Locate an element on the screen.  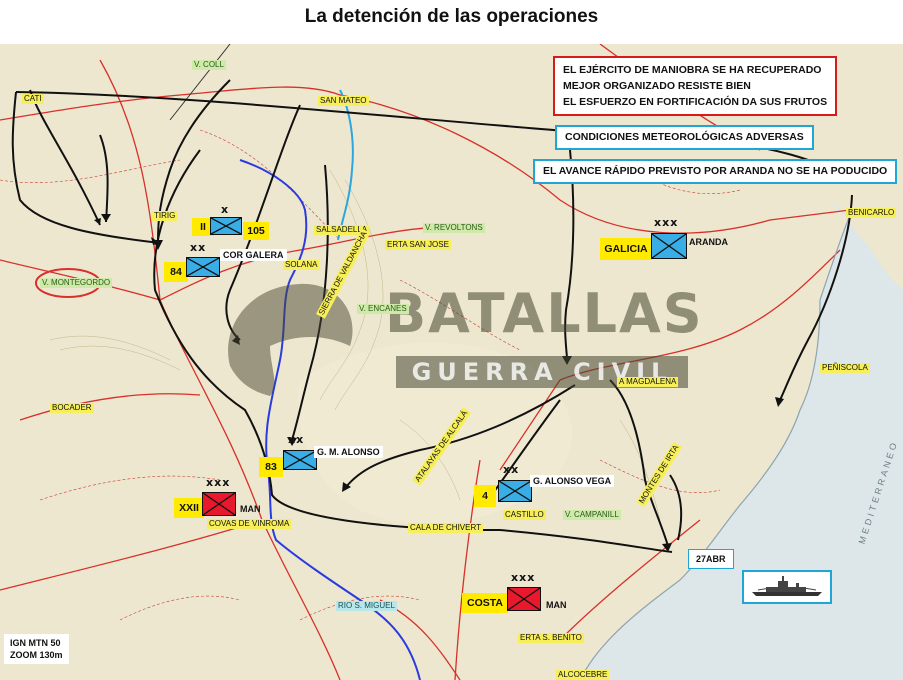
unit-84-symbol: xx is located at coordinates (204, 261).